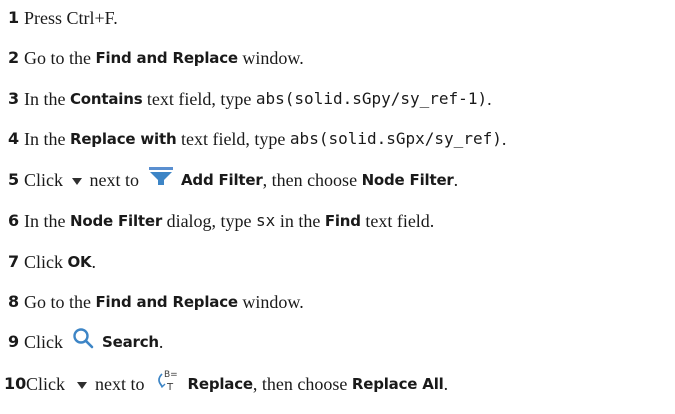 The width and height of the screenshot is (675, 414). I want to click on replace-icon: B= T, so click(167, 384).